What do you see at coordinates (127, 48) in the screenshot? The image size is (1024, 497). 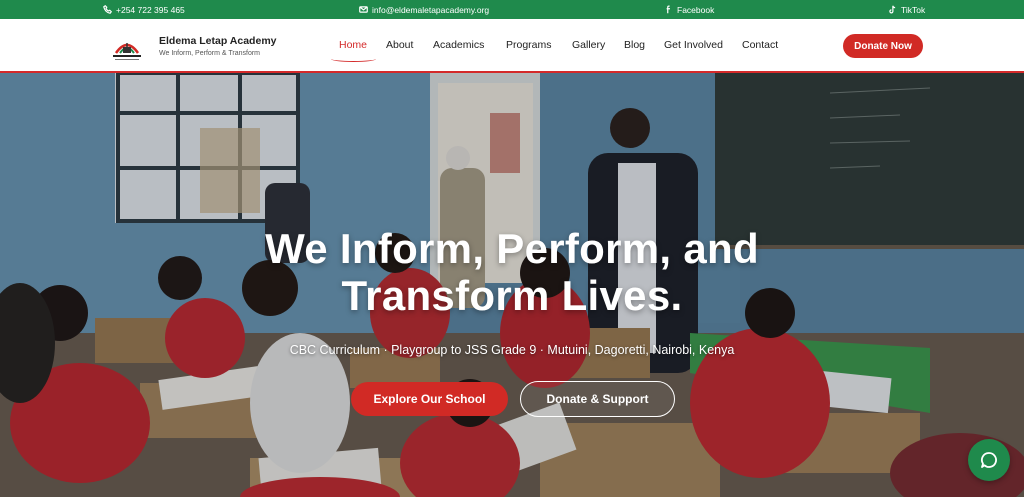 I see `academy-logo` at bounding box center [127, 48].